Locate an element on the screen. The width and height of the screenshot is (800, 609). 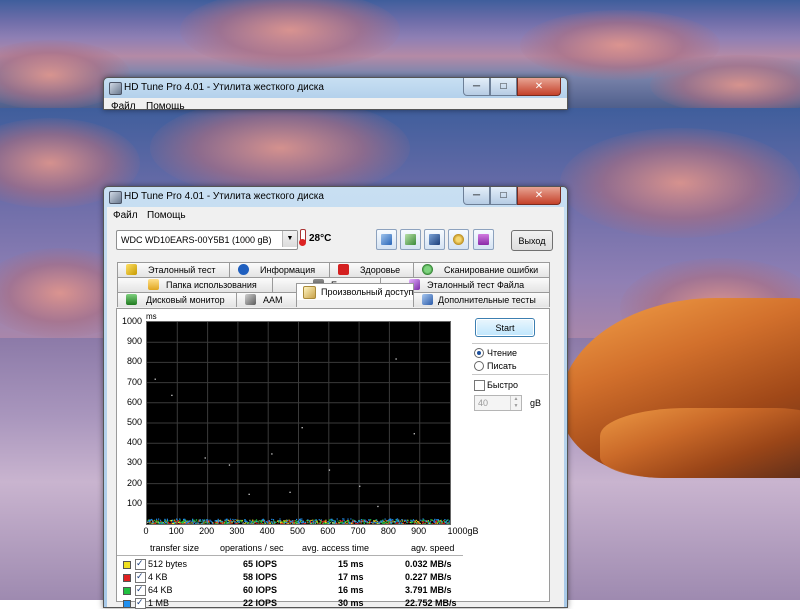
write-radio is located at coordinates (479, 366).